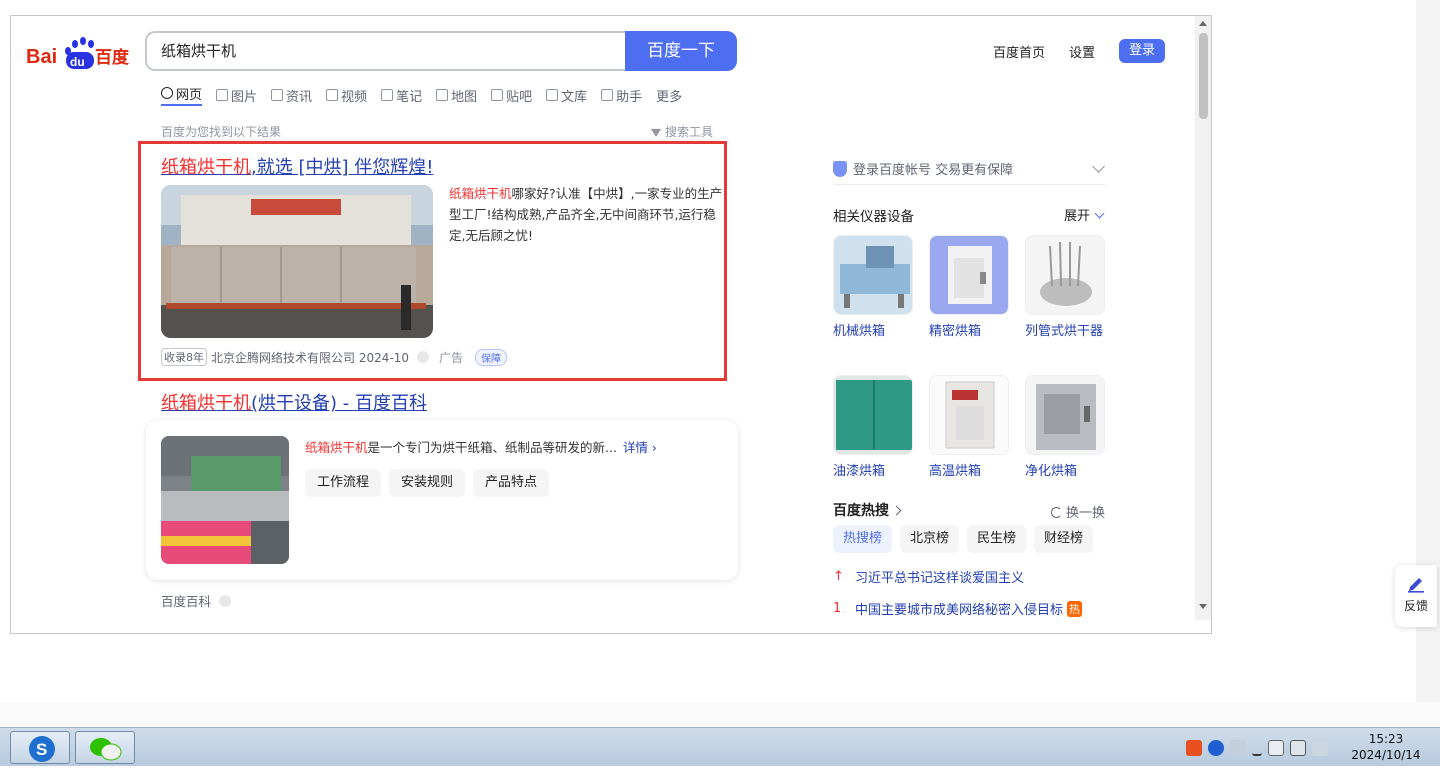 Image resolution: width=1440 pixels, height=769 pixels. I want to click on help-icon, so click(1216, 747).